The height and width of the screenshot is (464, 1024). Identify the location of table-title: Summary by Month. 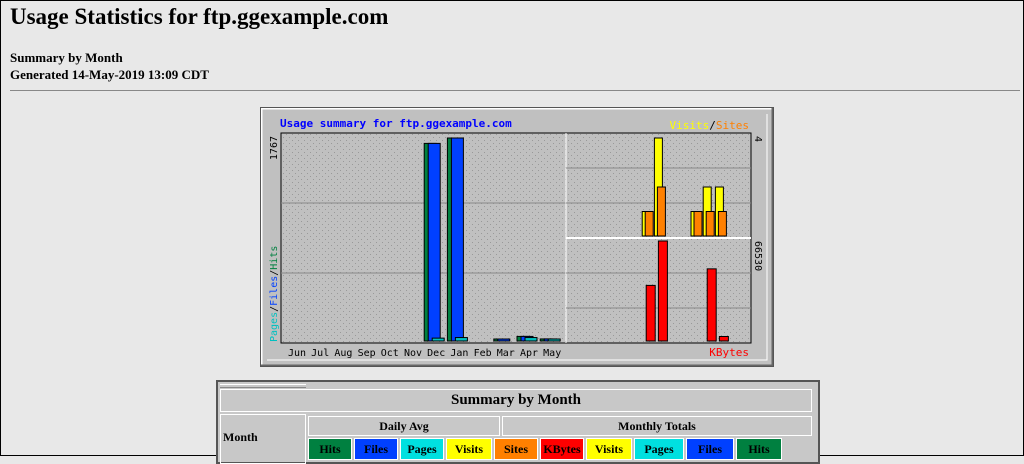
(516, 400).